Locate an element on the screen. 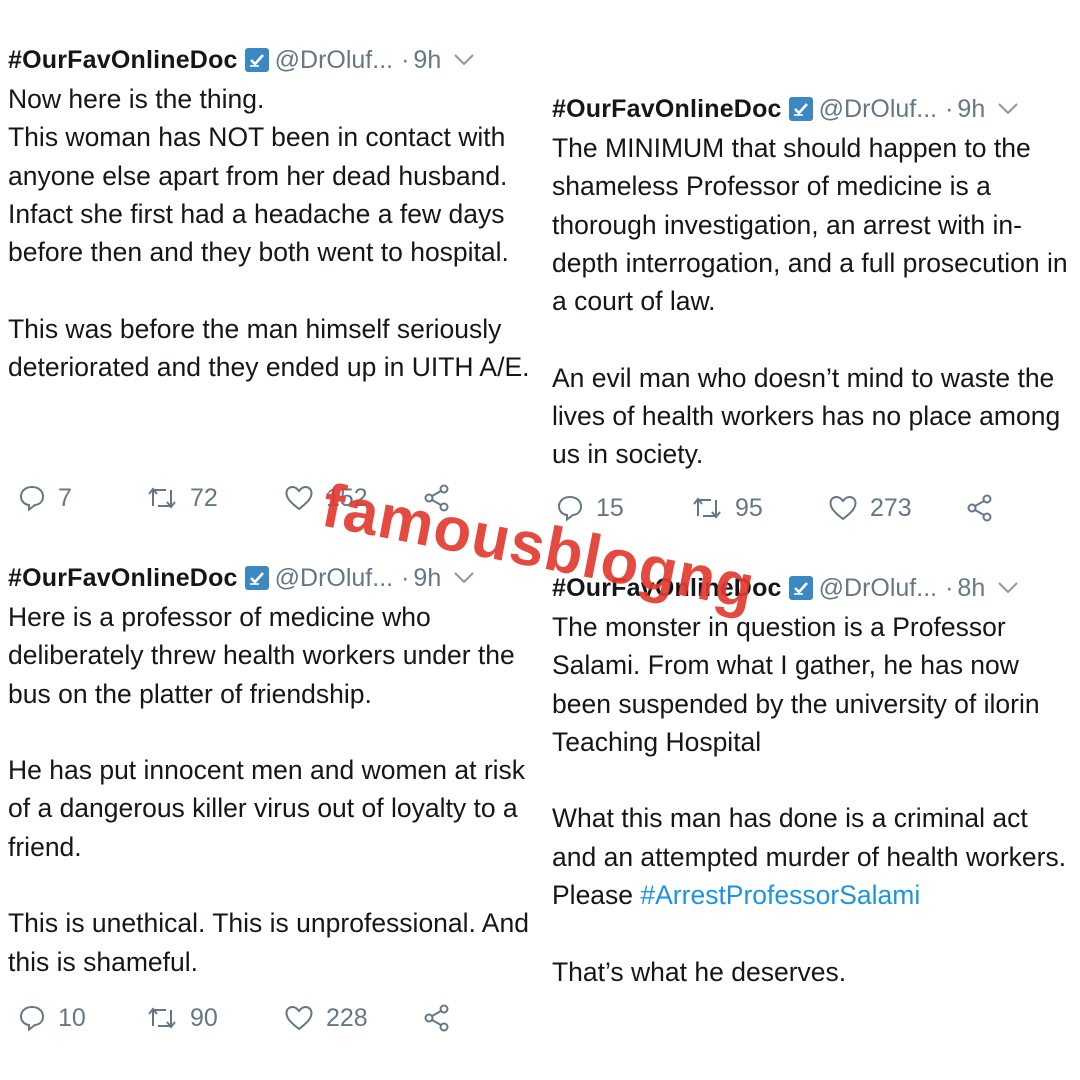 This screenshot has width=1080, height=1080. tweet-actions: 15 95 273 is located at coordinates (816, 508).